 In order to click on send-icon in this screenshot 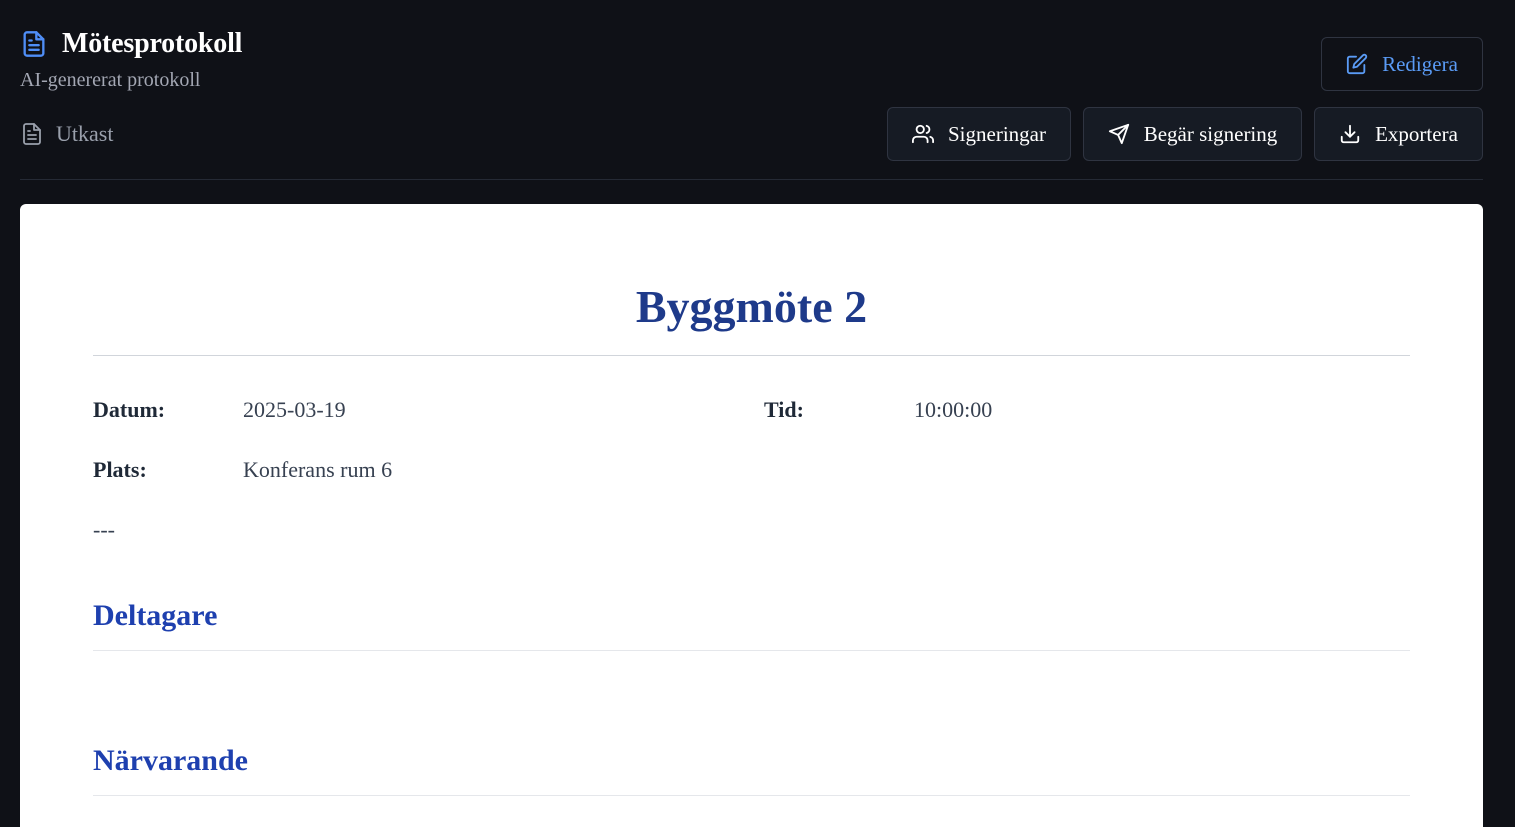, I will do `click(1119, 134)`.